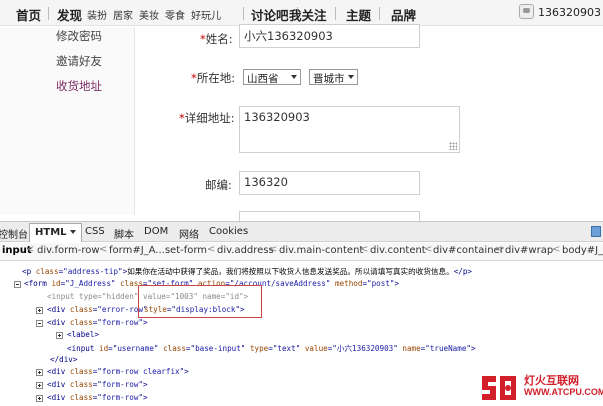  Describe the element at coordinates (321, 250) in the screenshot. I see `crumb-main-content: div.main-content` at that location.